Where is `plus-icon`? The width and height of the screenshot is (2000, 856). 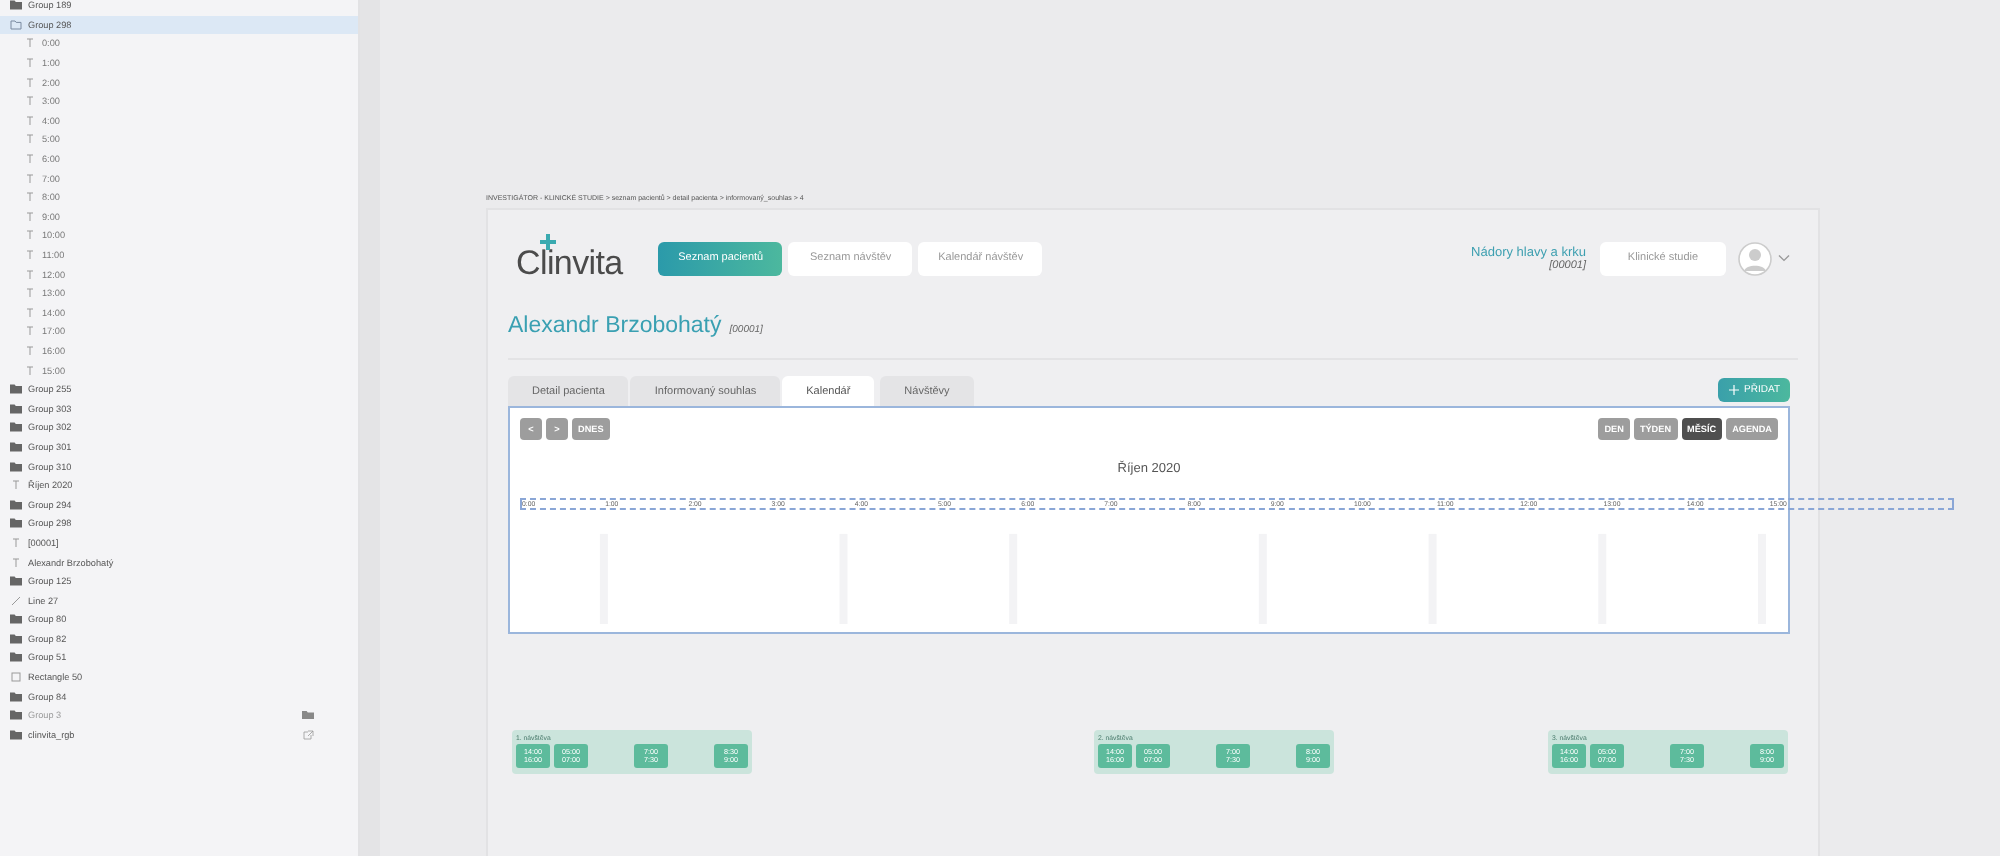
plus-icon is located at coordinates (1734, 390).